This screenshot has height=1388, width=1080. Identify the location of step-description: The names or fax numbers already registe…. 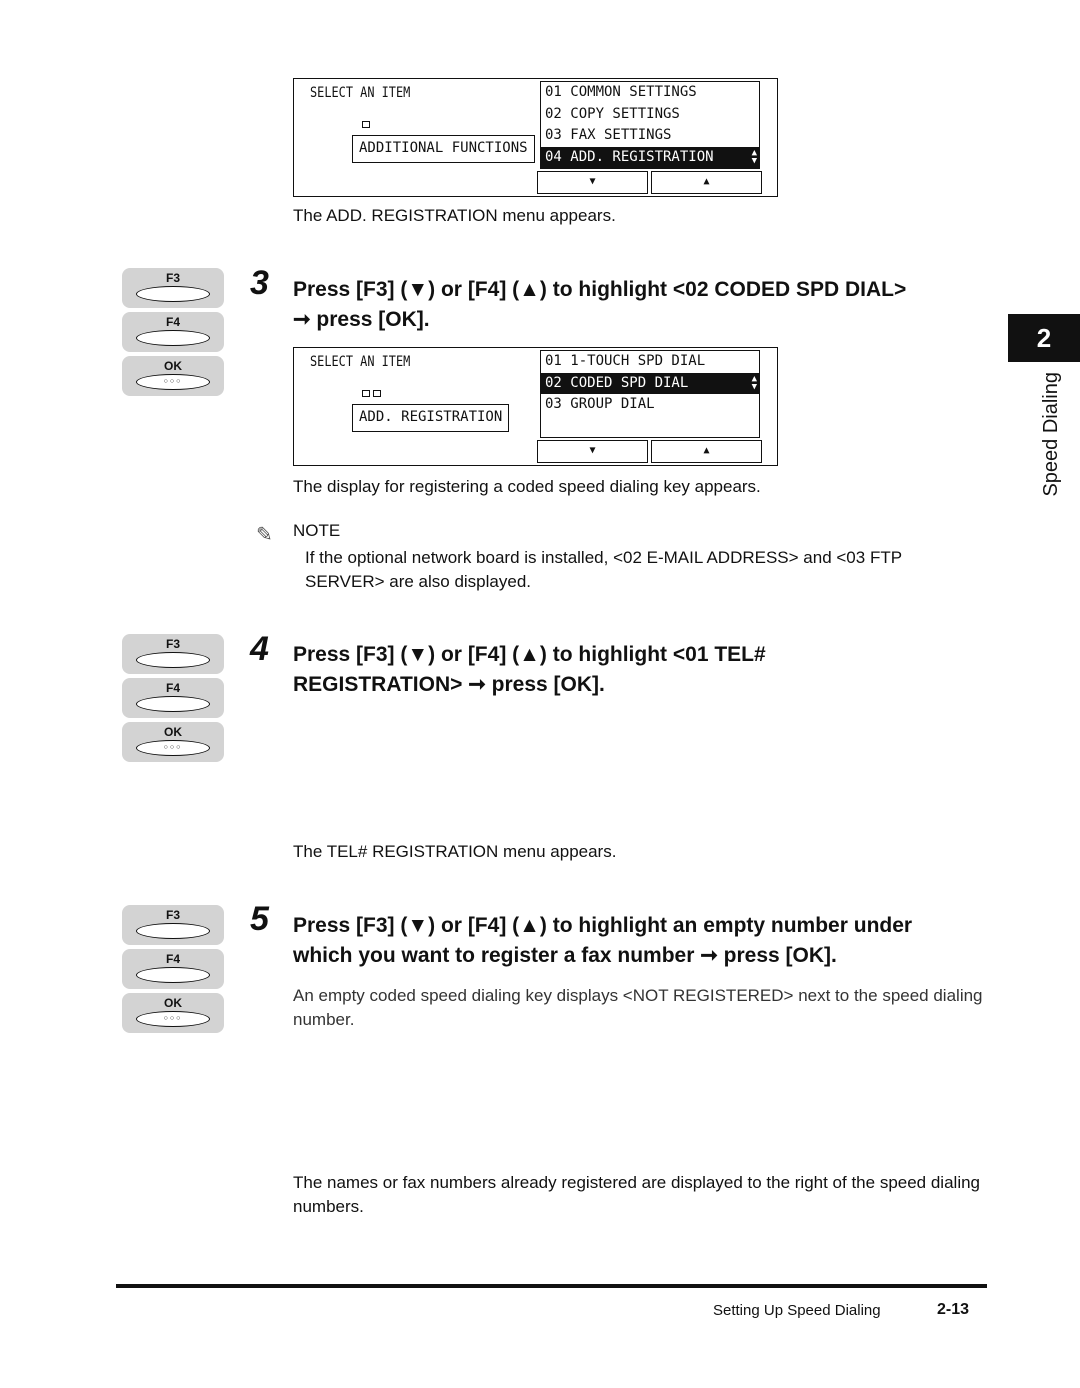
(637, 1194).